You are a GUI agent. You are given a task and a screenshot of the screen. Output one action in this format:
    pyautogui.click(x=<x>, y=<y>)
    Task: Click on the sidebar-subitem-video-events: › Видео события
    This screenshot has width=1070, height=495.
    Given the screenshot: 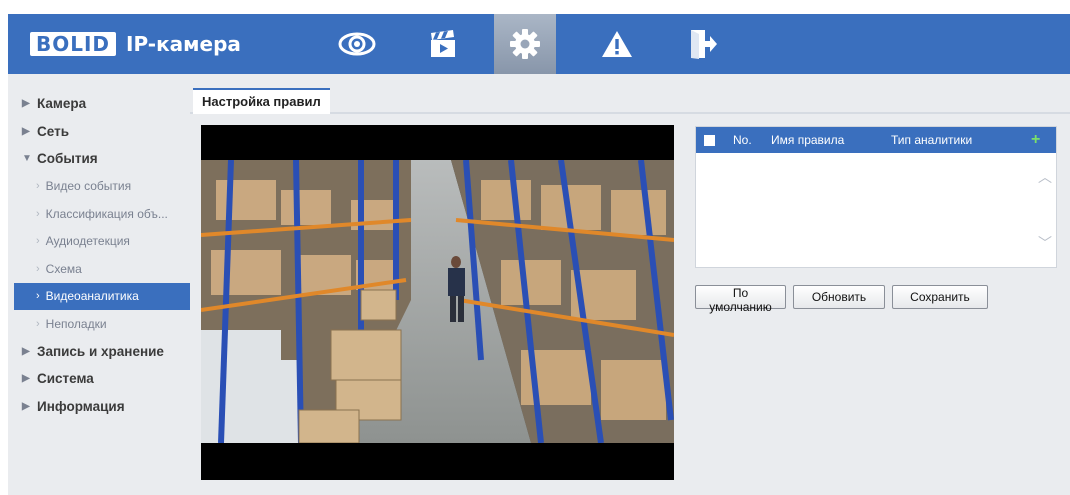 What is the action you would take?
    pyautogui.click(x=99, y=187)
    